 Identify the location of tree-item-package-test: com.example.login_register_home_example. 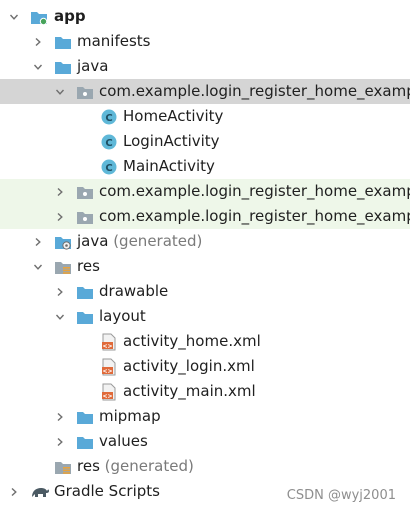
(205, 216).